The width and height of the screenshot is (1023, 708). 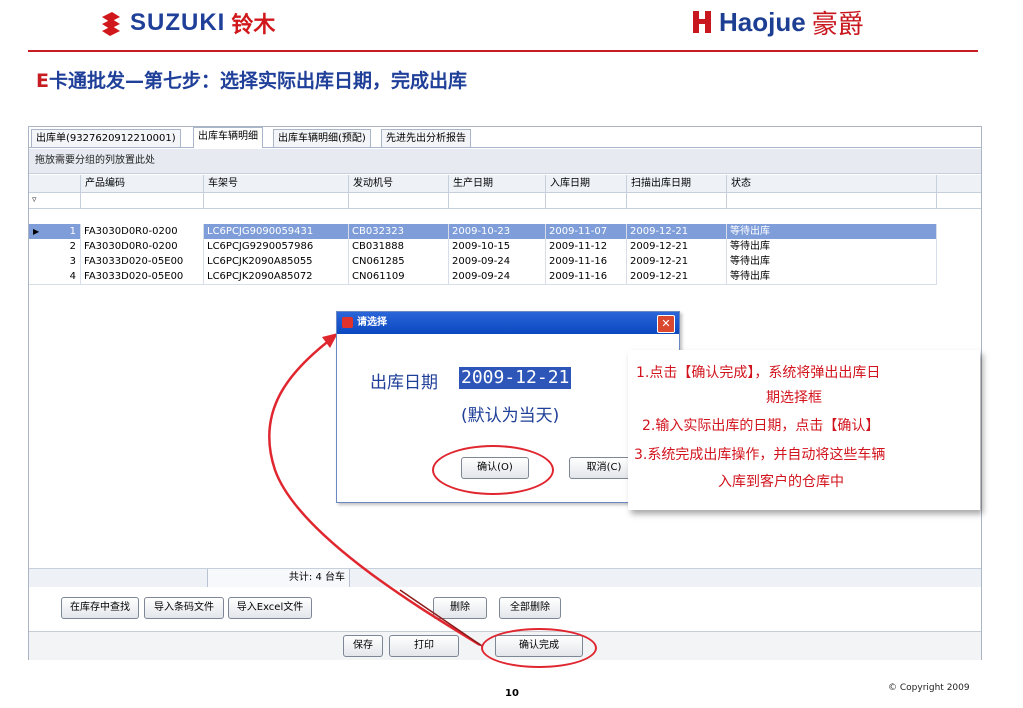 What do you see at coordinates (515, 378) in the screenshot?
I see `outbound-date-input: 2009-12-21` at bounding box center [515, 378].